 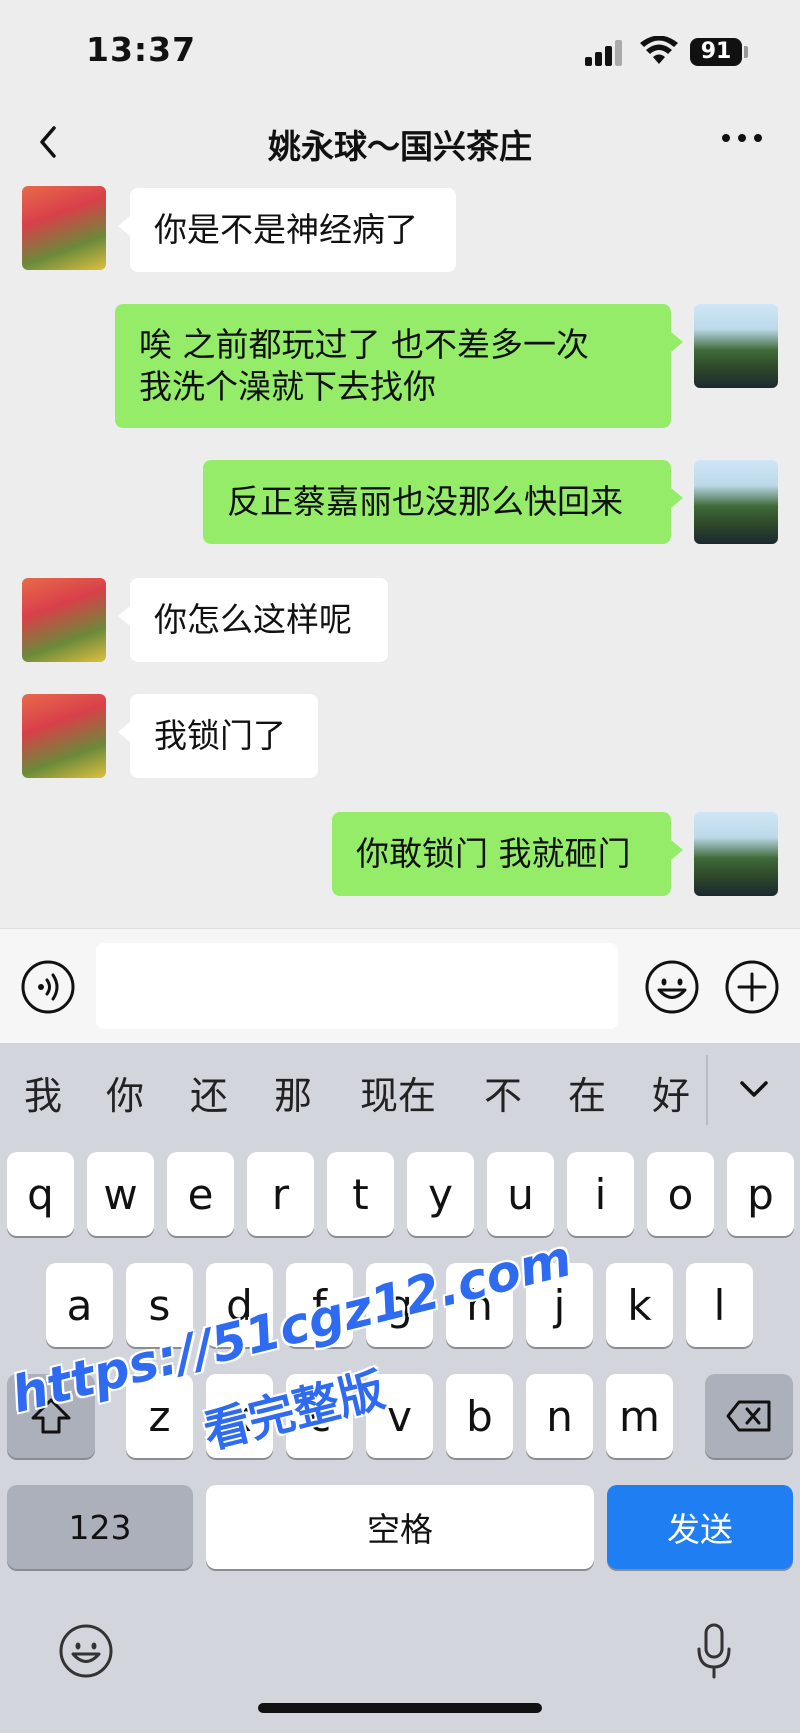 I want to click on message-bubble: 你敢锁门 我就砸门, so click(x=507, y=854).